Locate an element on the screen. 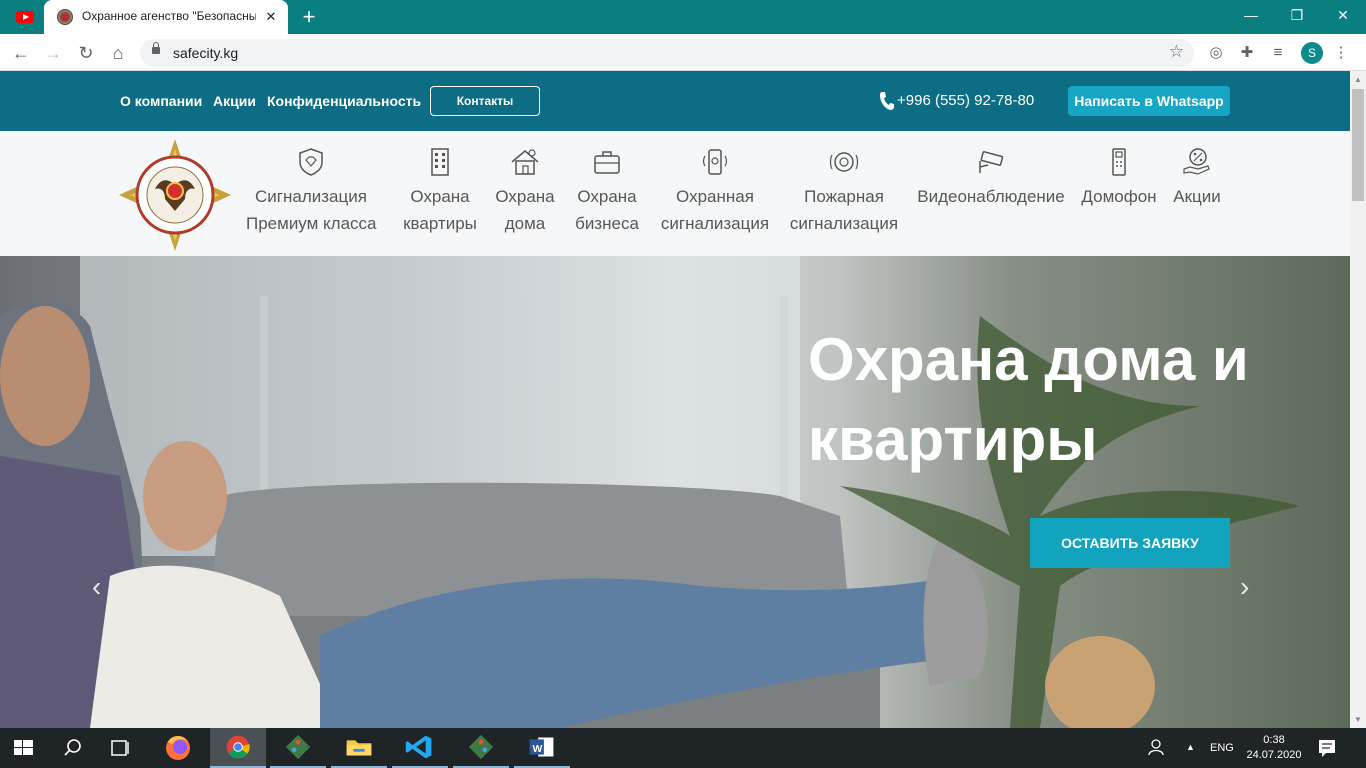  nav-link-privacy: Конфиденциальность is located at coordinates (344, 101).